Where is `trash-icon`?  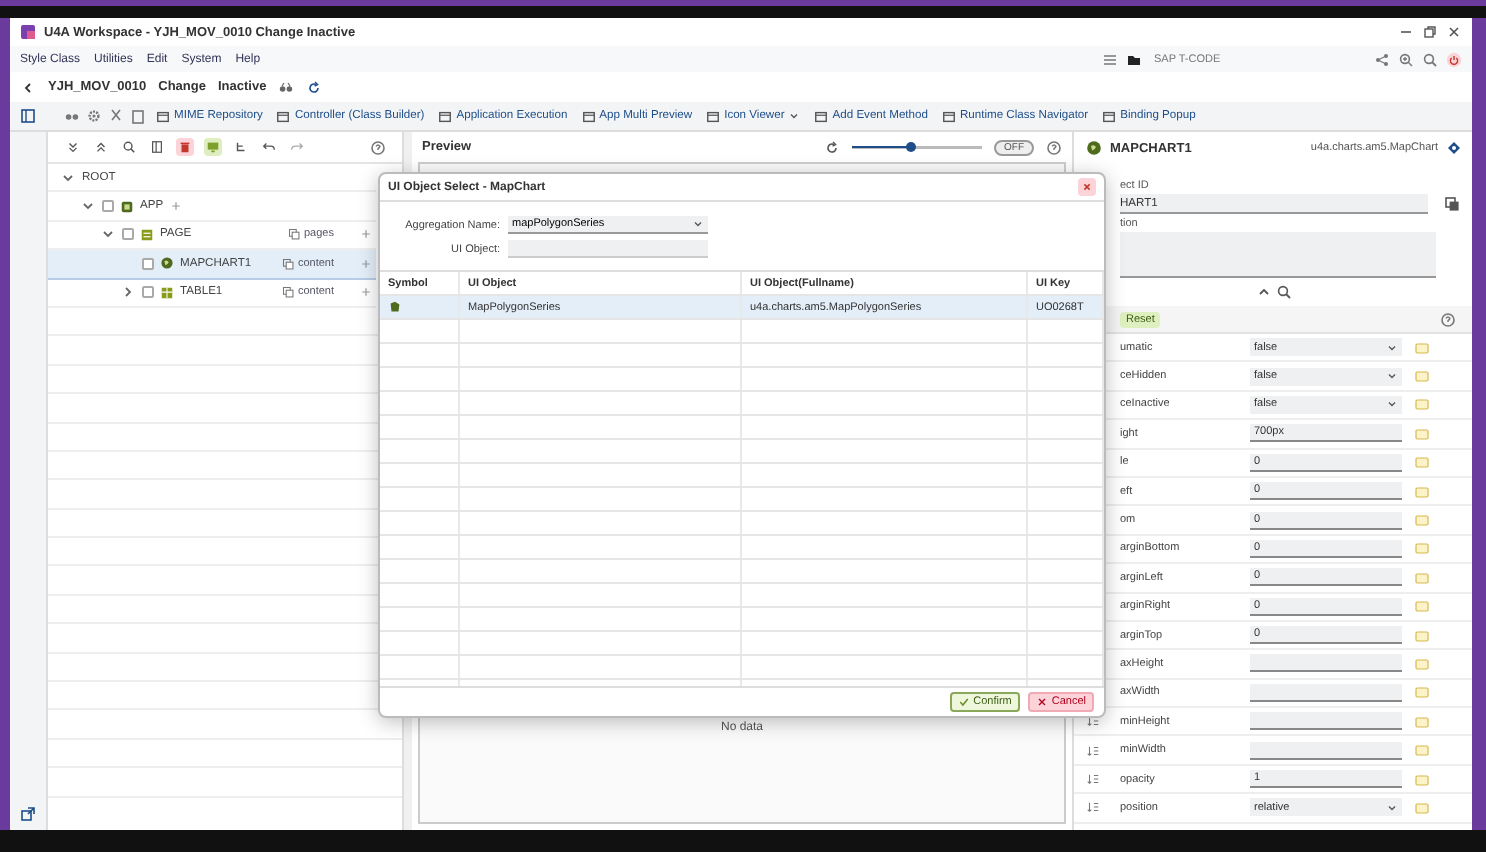 trash-icon is located at coordinates (185, 147).